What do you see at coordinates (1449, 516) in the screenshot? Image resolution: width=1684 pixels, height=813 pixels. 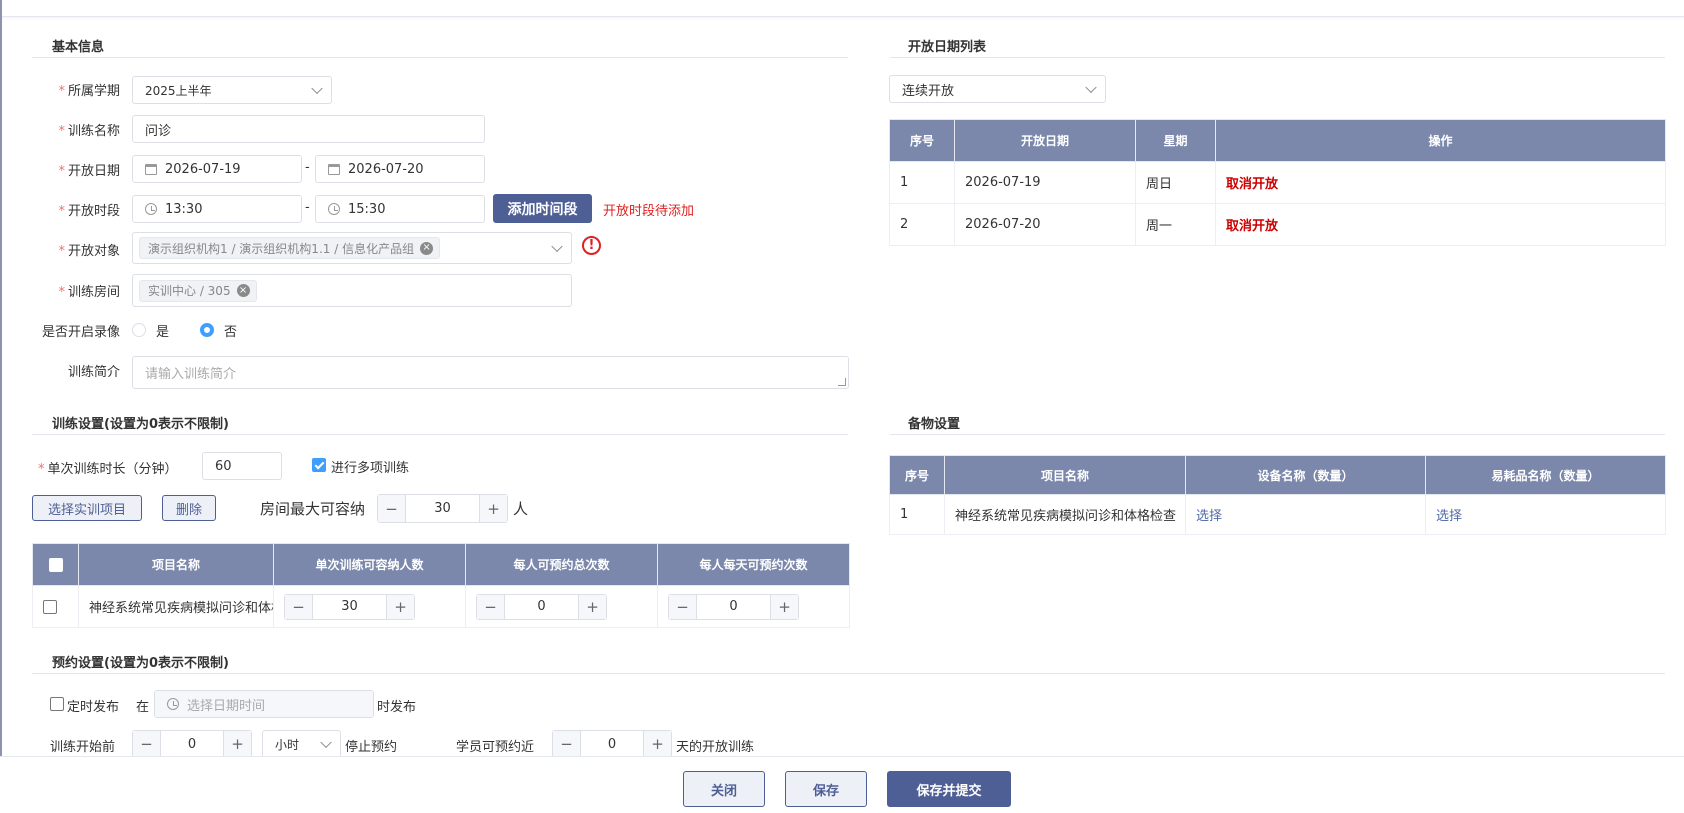 I see `select-consumable-link: 选择` at bounding box center [1449, 516].